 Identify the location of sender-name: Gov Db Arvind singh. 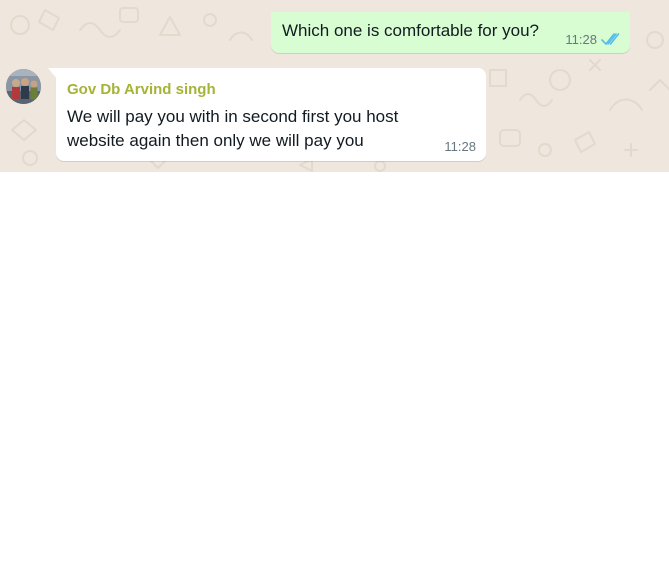
(141, 89).